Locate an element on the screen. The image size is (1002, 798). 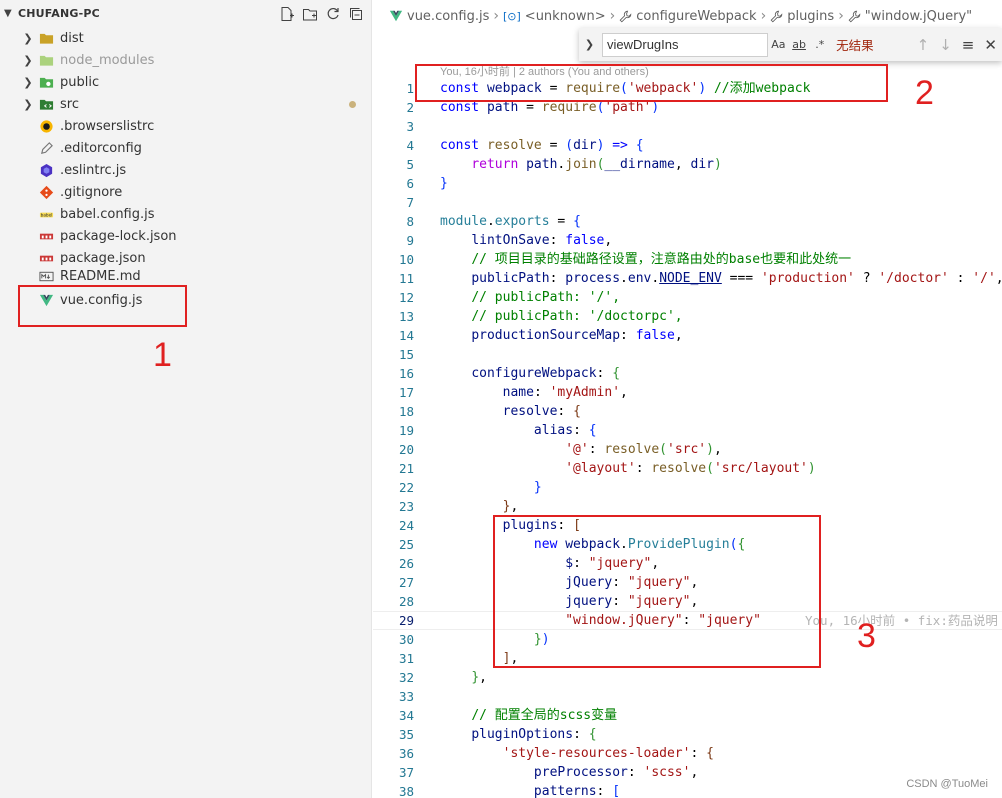
code-line: 19 alias: { is located at coordinates (497, 430).